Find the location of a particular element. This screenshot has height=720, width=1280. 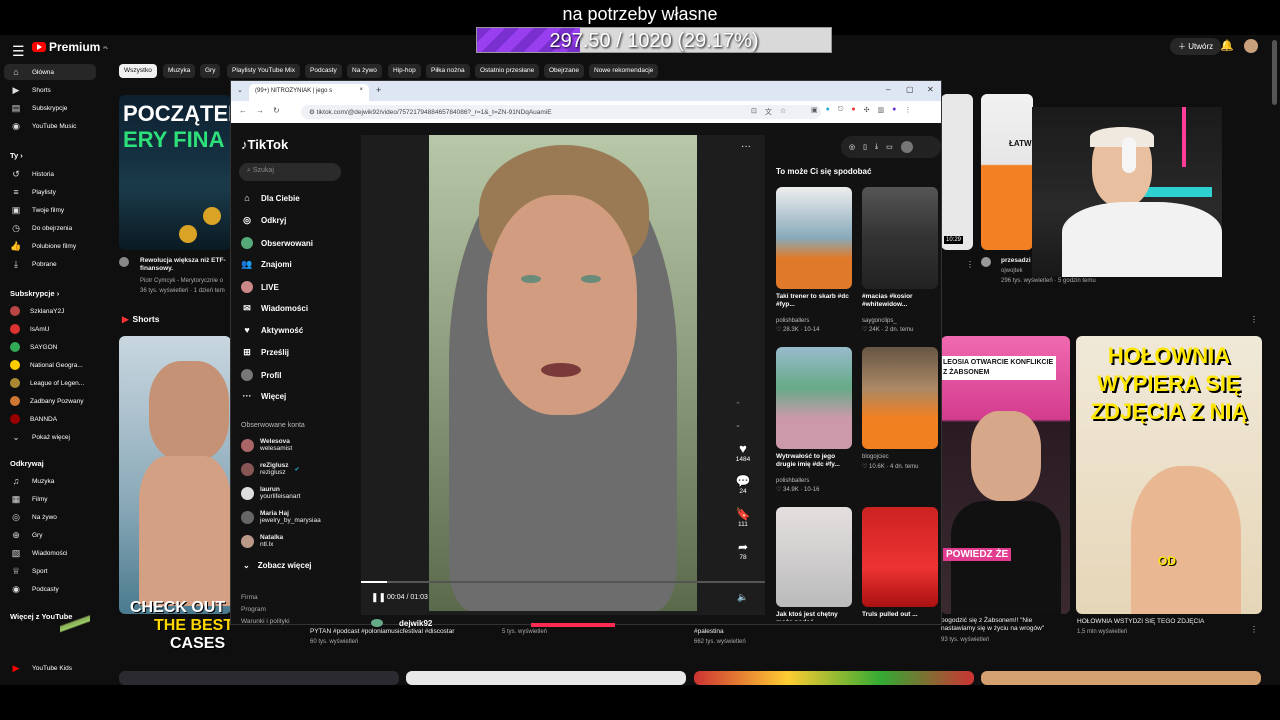

video-options-icon: ··· is located at coordinates (746, 146).